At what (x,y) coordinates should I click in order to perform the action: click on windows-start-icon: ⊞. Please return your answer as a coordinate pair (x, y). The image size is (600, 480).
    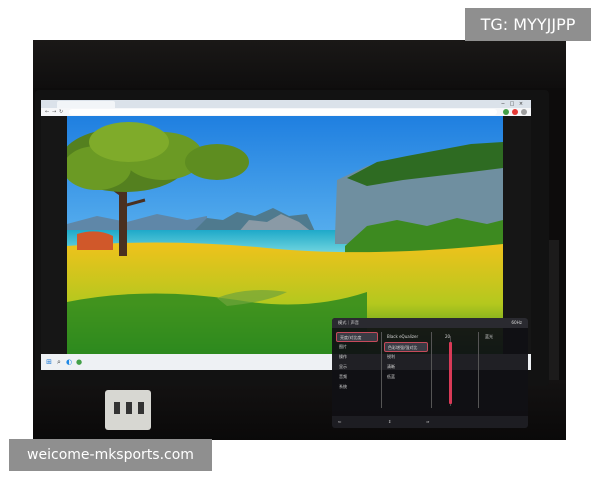
    Looking at the image, I should click on (49, 362).